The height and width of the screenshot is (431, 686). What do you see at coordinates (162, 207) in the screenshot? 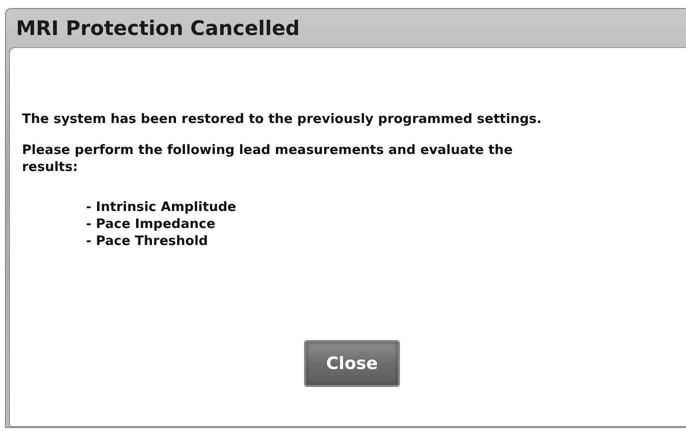
I see `measurement-item: - Intrinsic Amplitude` at bounding box center [162, 207].